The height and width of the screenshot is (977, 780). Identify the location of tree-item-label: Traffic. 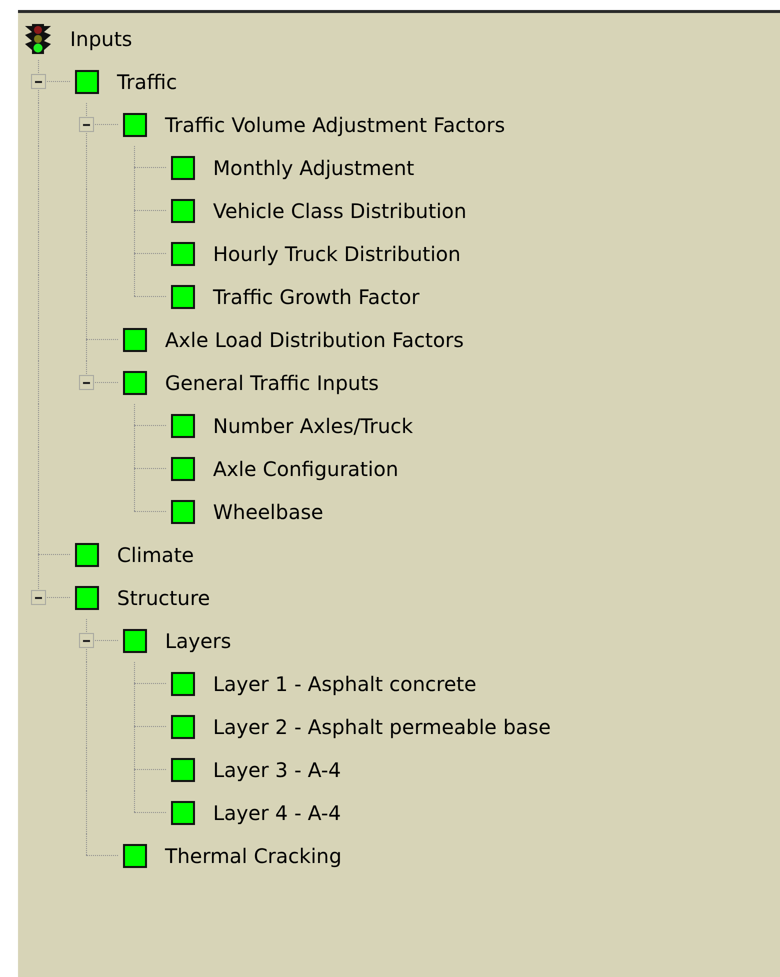
(147, 82).